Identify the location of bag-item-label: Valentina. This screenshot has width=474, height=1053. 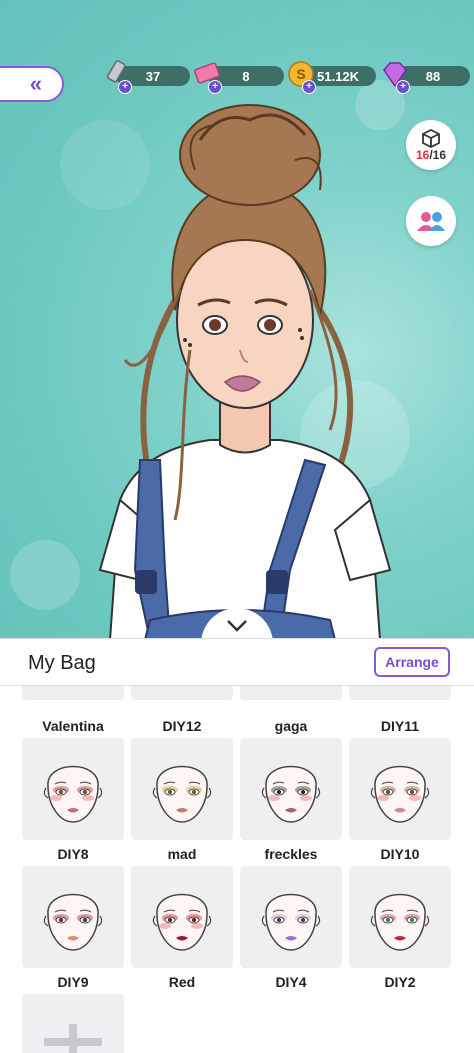
(73, 726).